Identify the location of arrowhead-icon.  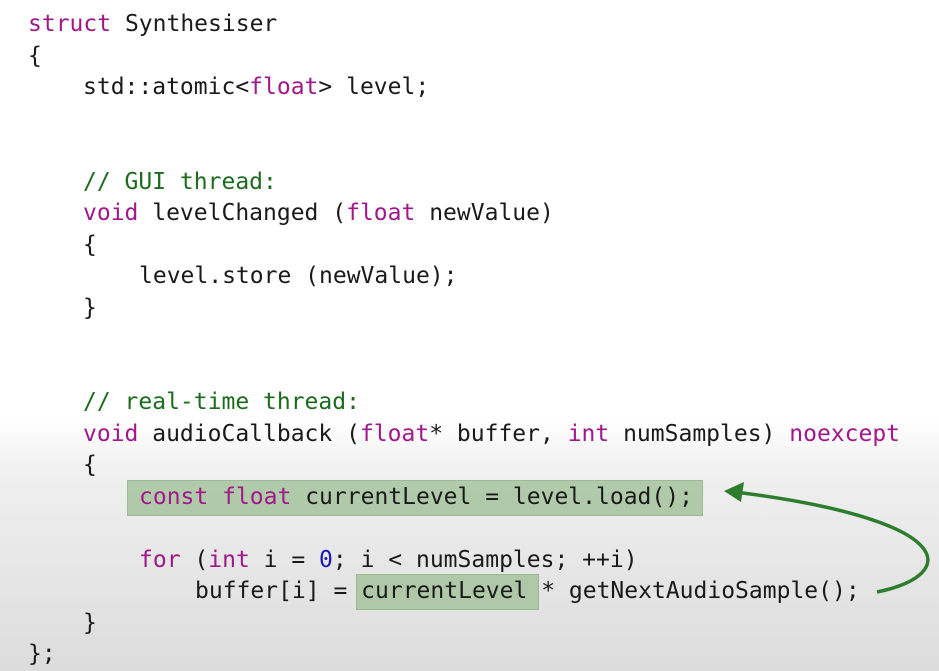
(734, 492).